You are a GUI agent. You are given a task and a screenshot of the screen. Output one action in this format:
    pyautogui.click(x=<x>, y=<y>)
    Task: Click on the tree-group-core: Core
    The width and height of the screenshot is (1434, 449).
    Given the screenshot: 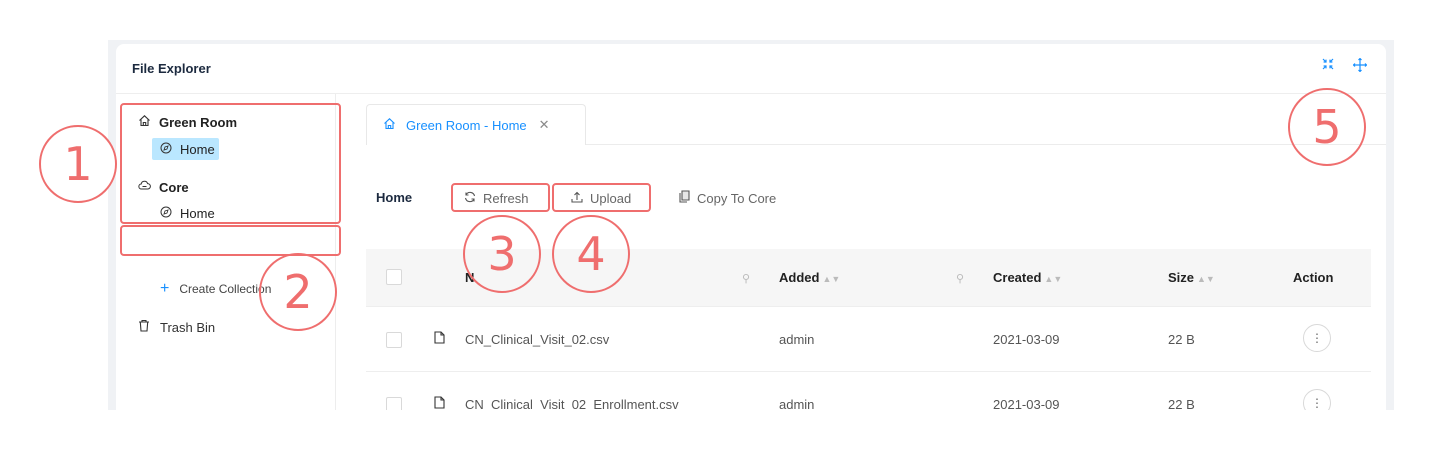 What is the action you would take?
    pyautogui.click(x=163, y=187)
    